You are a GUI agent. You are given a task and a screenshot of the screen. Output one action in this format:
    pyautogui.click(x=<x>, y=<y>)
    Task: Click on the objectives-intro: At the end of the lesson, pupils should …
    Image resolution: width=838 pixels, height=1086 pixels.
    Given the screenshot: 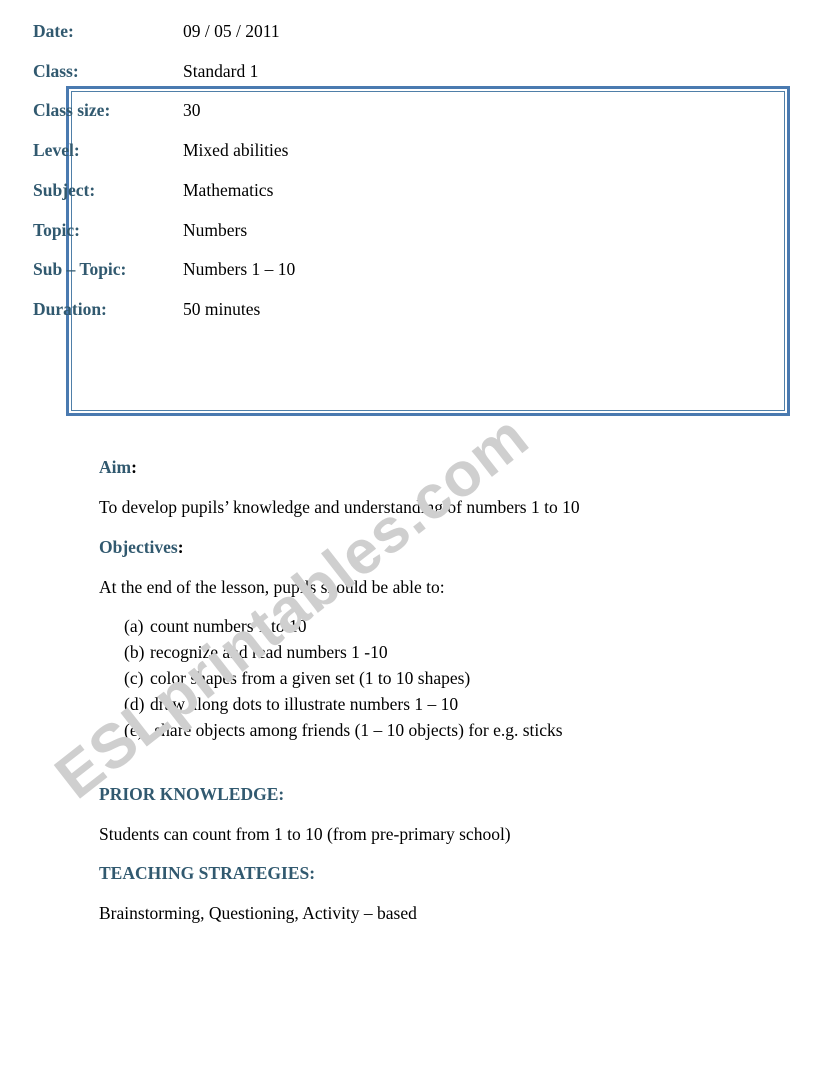 What is the action you would take?
    pyautogui.click(x=272, y=587)
    